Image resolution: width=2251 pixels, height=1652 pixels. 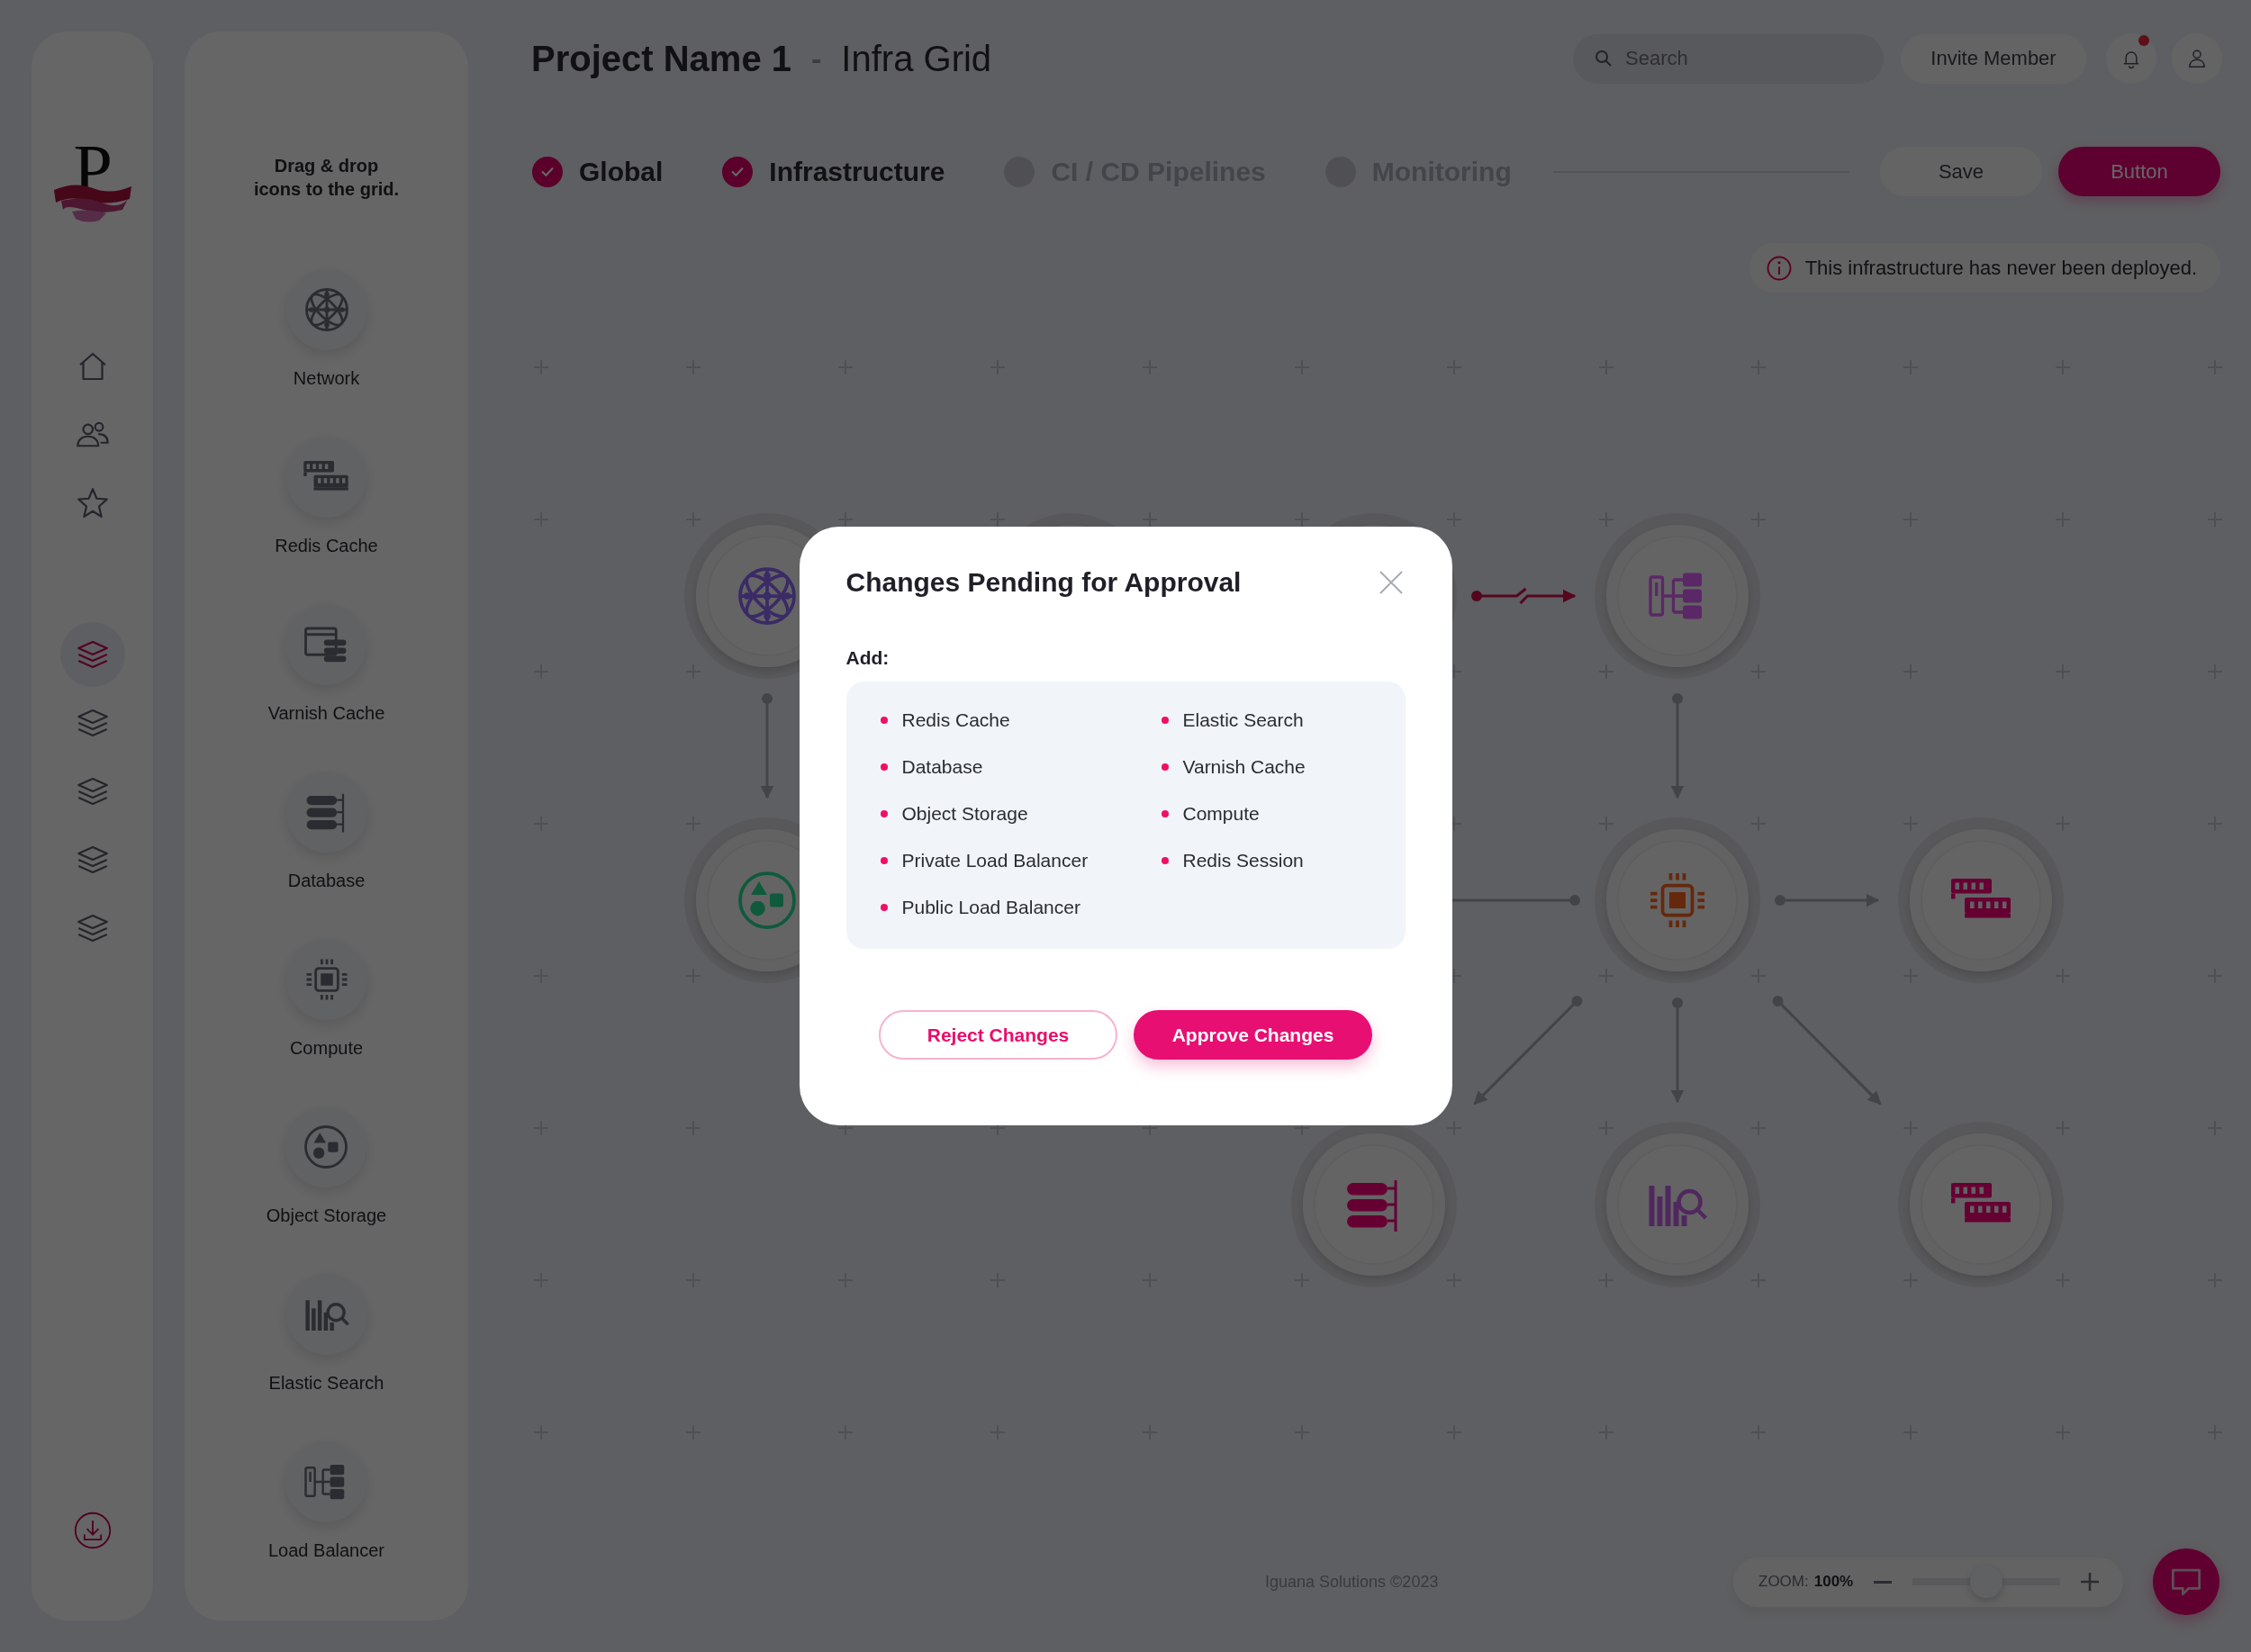 I want to click on palette-label: Varnish Cache, so click(x=326, y=713).